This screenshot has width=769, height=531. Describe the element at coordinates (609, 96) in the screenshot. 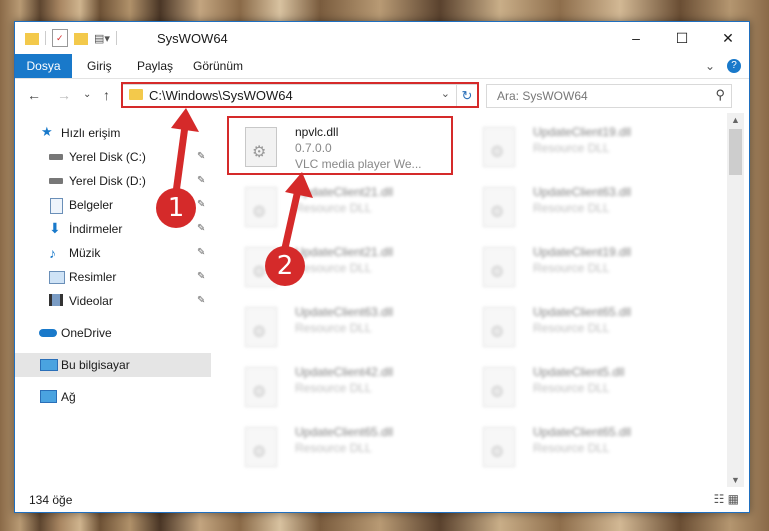

I see `search-input: Ara: SysWOW64 ⚲` at that location.